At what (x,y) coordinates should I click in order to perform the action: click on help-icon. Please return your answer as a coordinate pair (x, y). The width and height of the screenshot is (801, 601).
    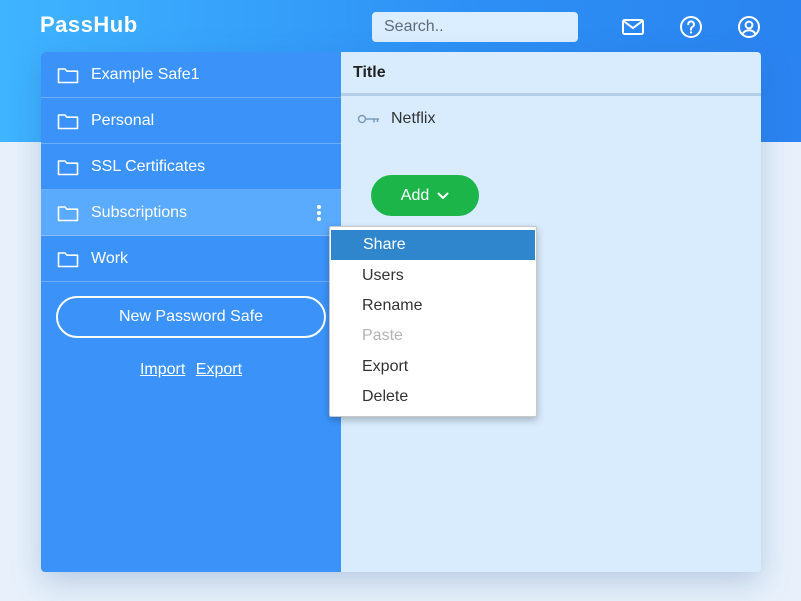
    Looking at the image, I should click on (691, 27).